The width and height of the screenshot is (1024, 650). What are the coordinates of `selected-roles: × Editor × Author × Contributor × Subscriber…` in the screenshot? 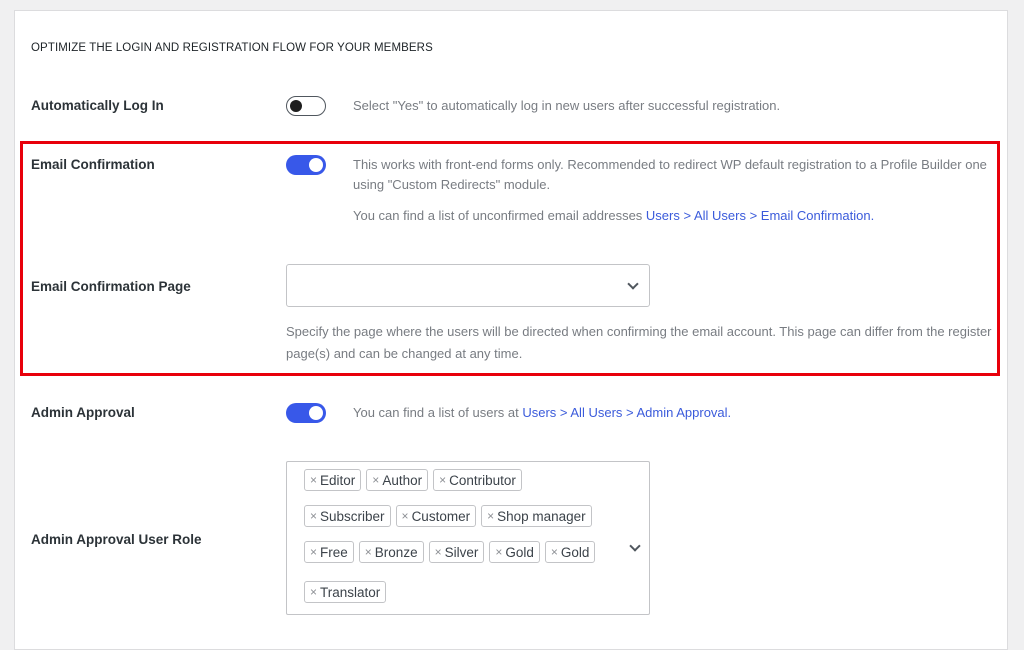 It's located at (464, 543).